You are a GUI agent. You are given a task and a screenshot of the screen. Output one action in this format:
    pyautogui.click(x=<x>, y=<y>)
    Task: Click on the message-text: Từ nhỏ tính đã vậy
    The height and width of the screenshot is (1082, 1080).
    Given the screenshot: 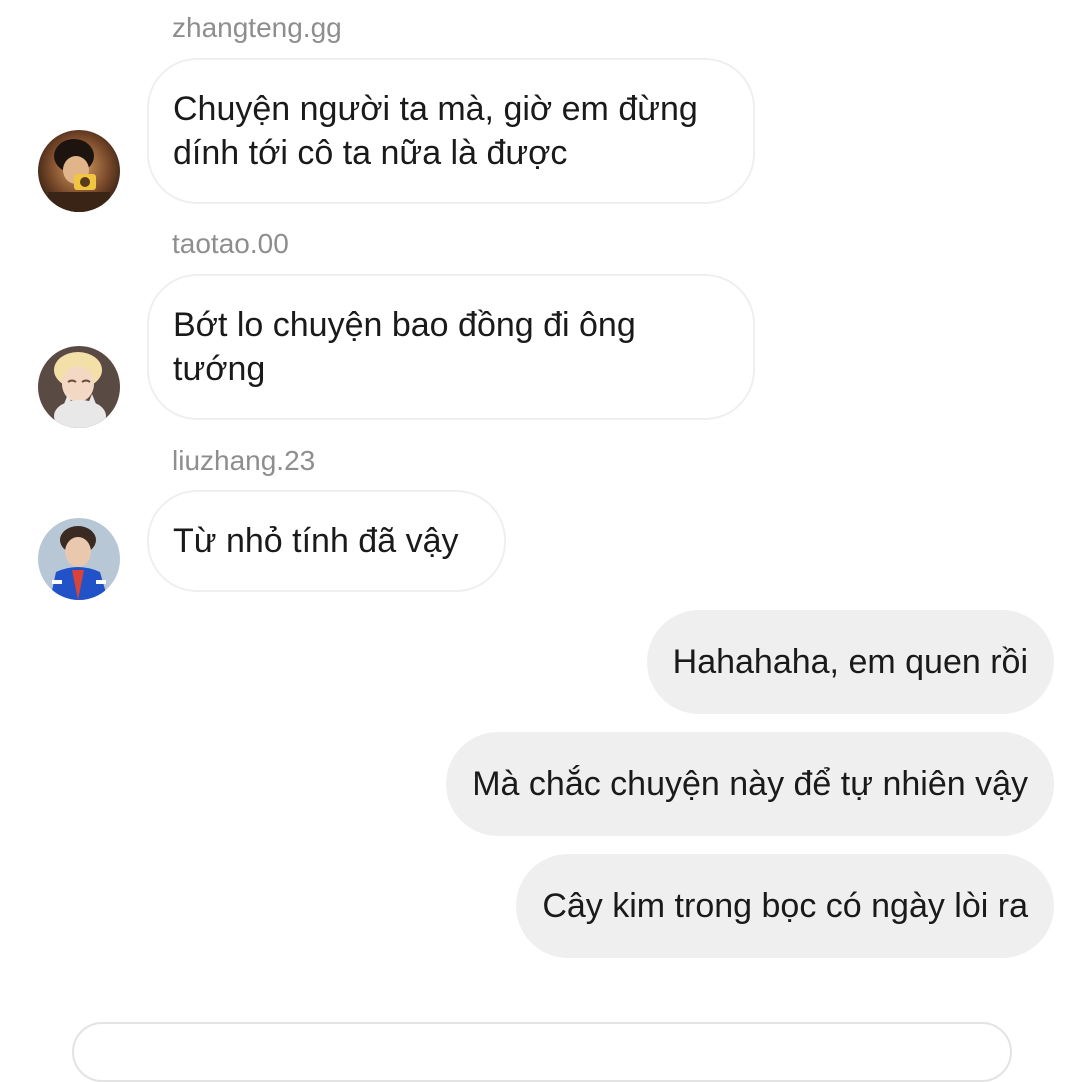 What is the action you would take?
    pyautogui.click(x=316, y=541)
    